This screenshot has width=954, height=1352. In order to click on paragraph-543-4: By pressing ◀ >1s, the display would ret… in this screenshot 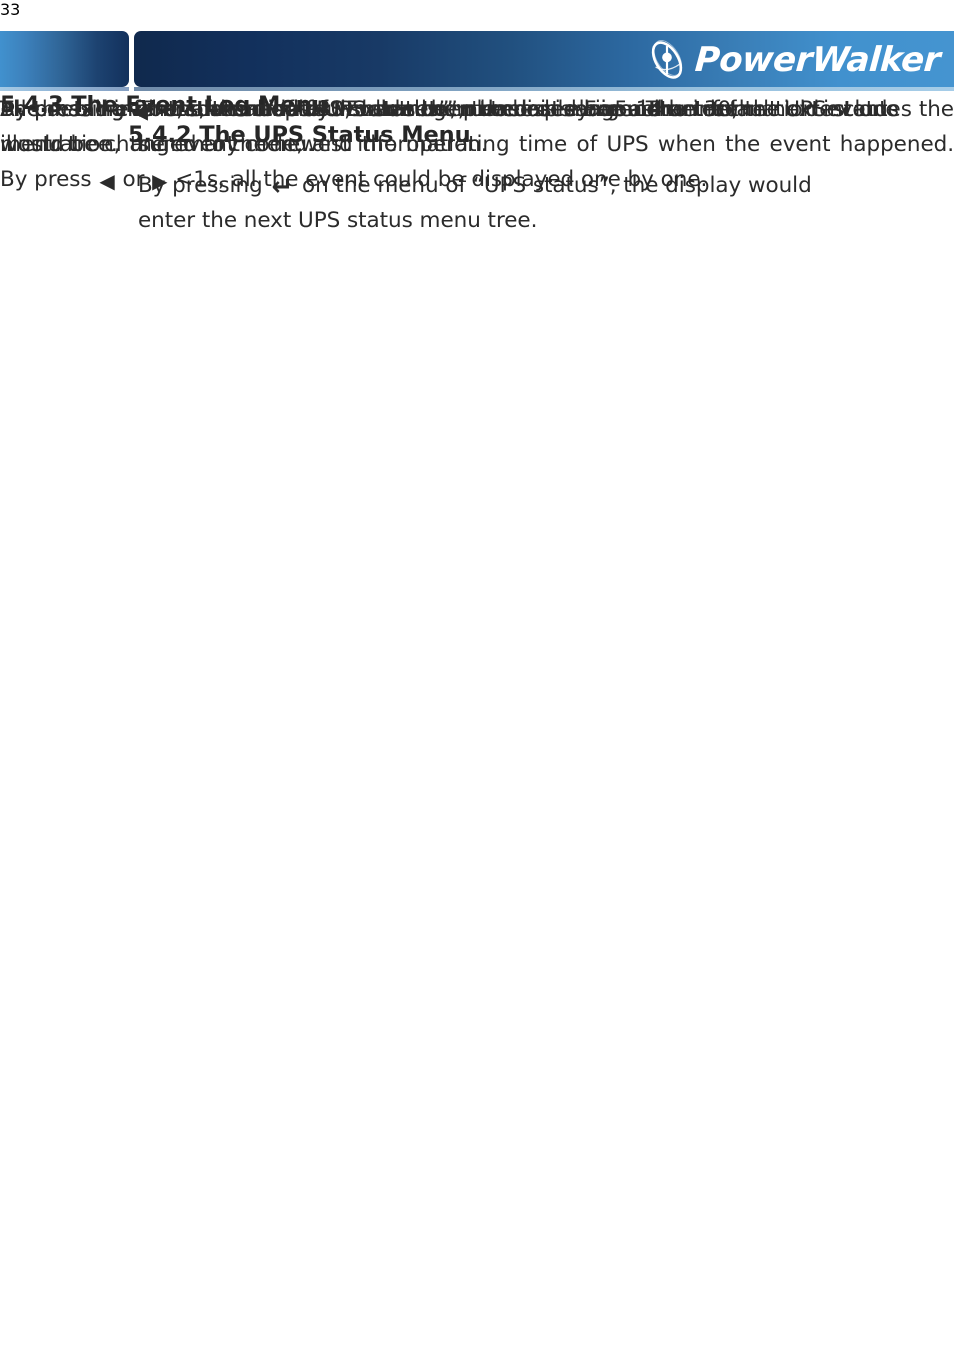, I will do `click(372, 110)`.